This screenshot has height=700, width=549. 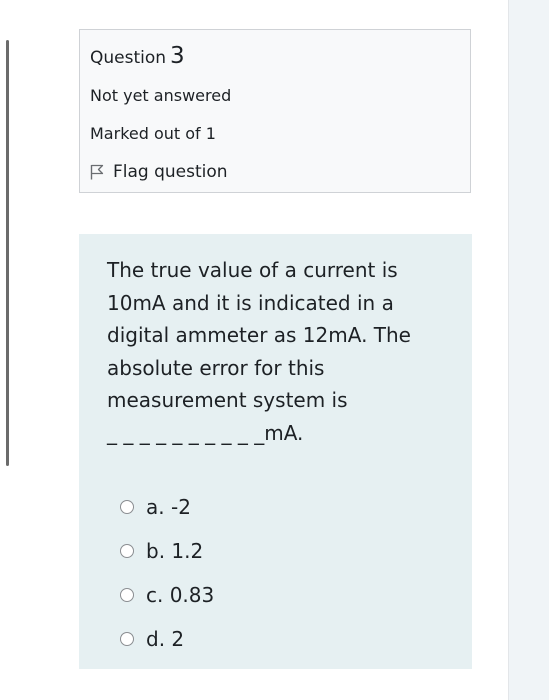 I want to click on flag-question-link: Flag question, so click(x=275, y=172).